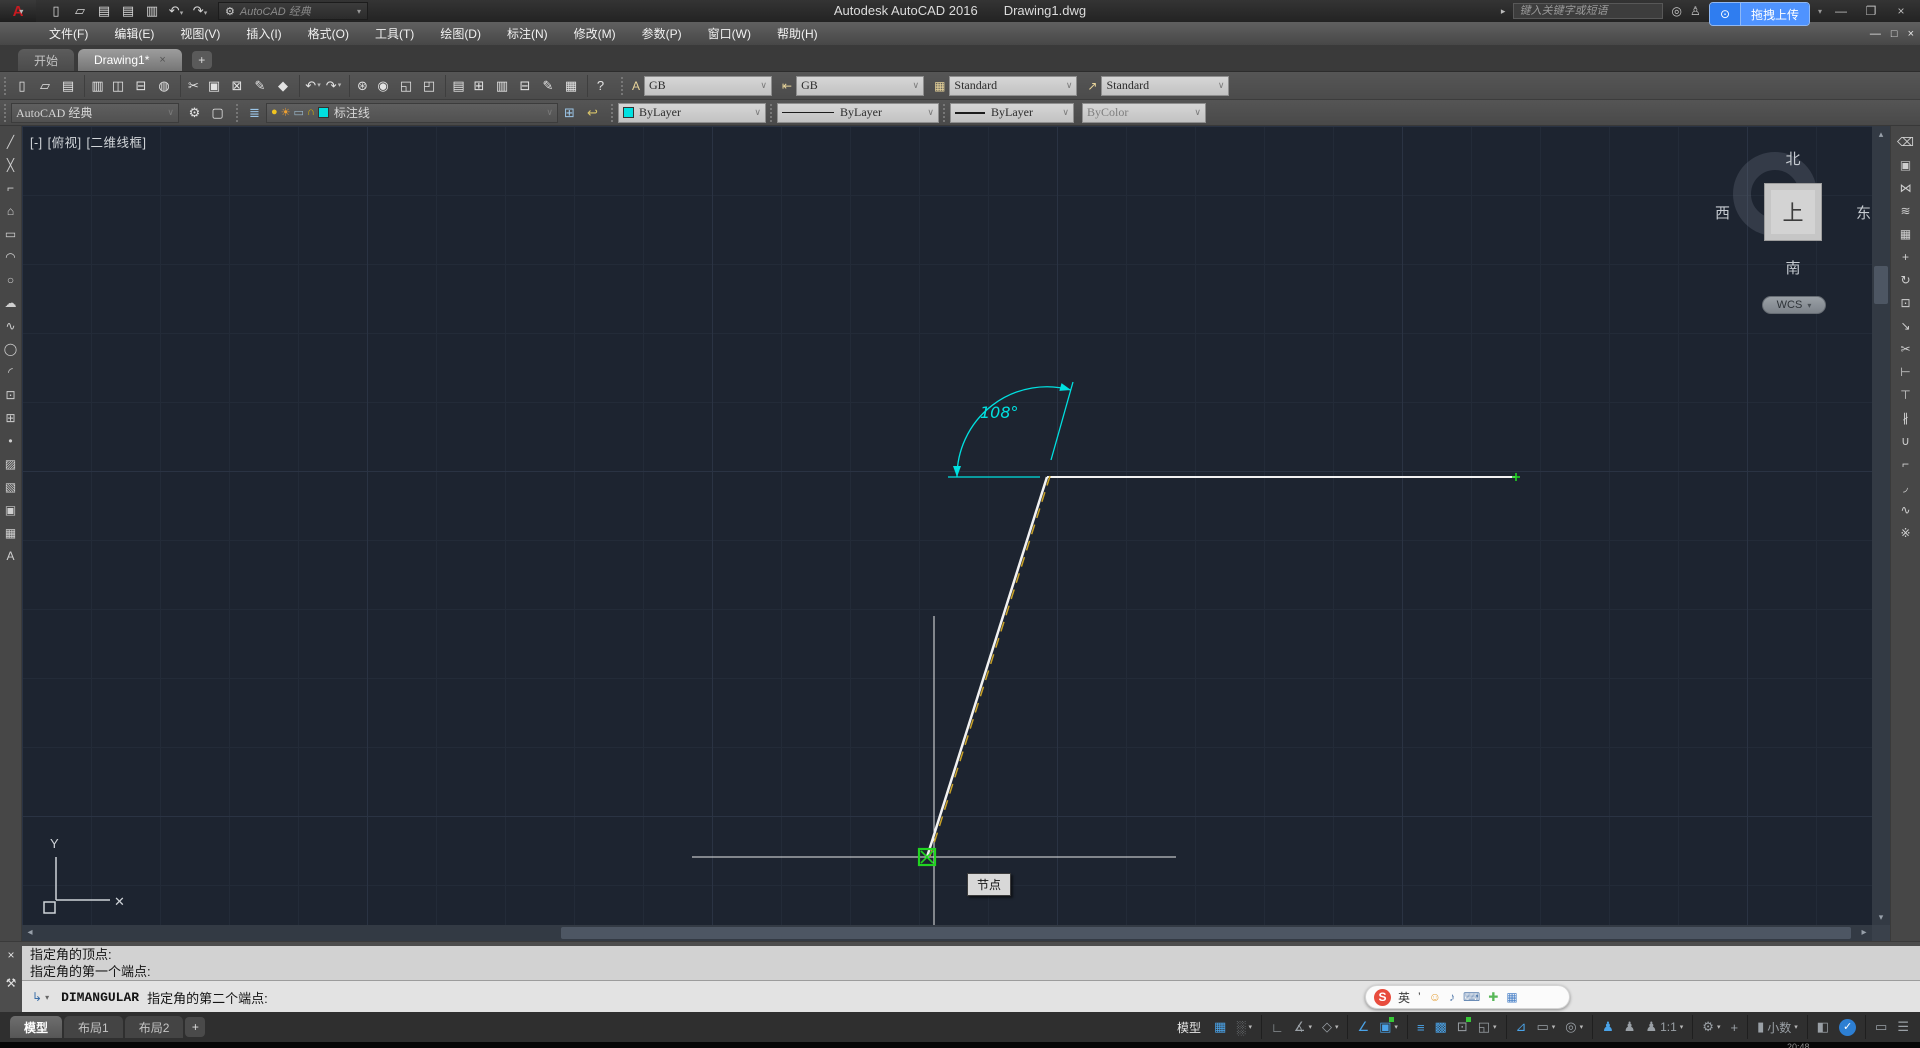  I want to click on explode-tool: ※, so click(1906, 533).